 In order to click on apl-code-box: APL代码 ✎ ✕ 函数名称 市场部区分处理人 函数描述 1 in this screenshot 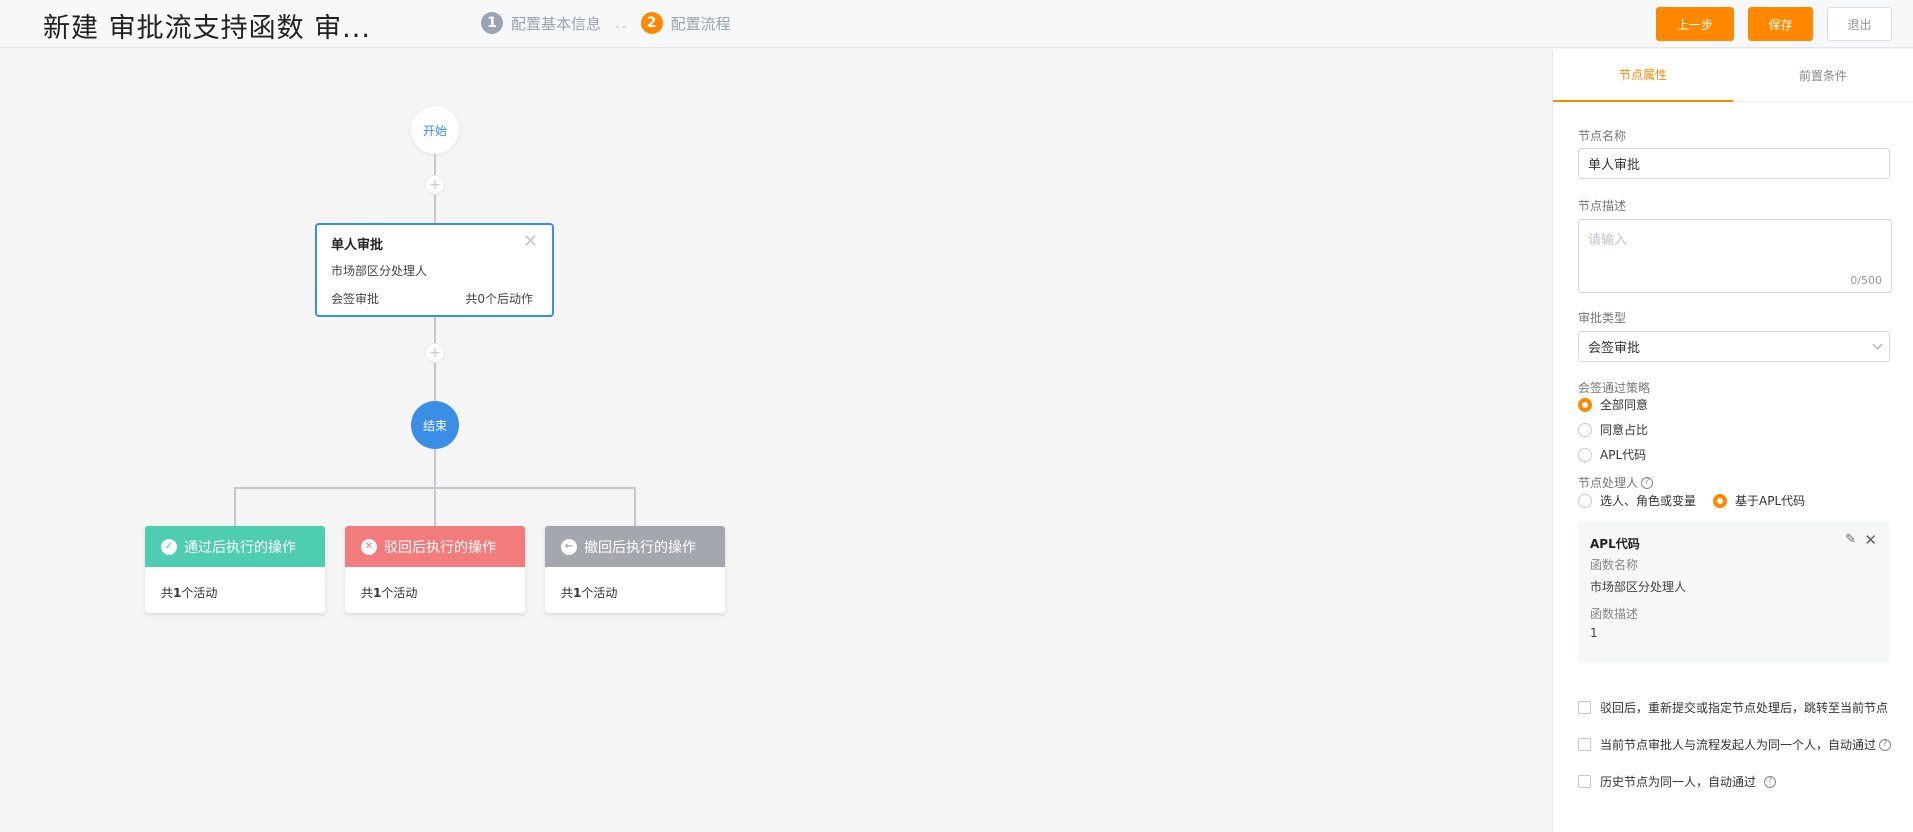, I will do `click(1734, 592)`.